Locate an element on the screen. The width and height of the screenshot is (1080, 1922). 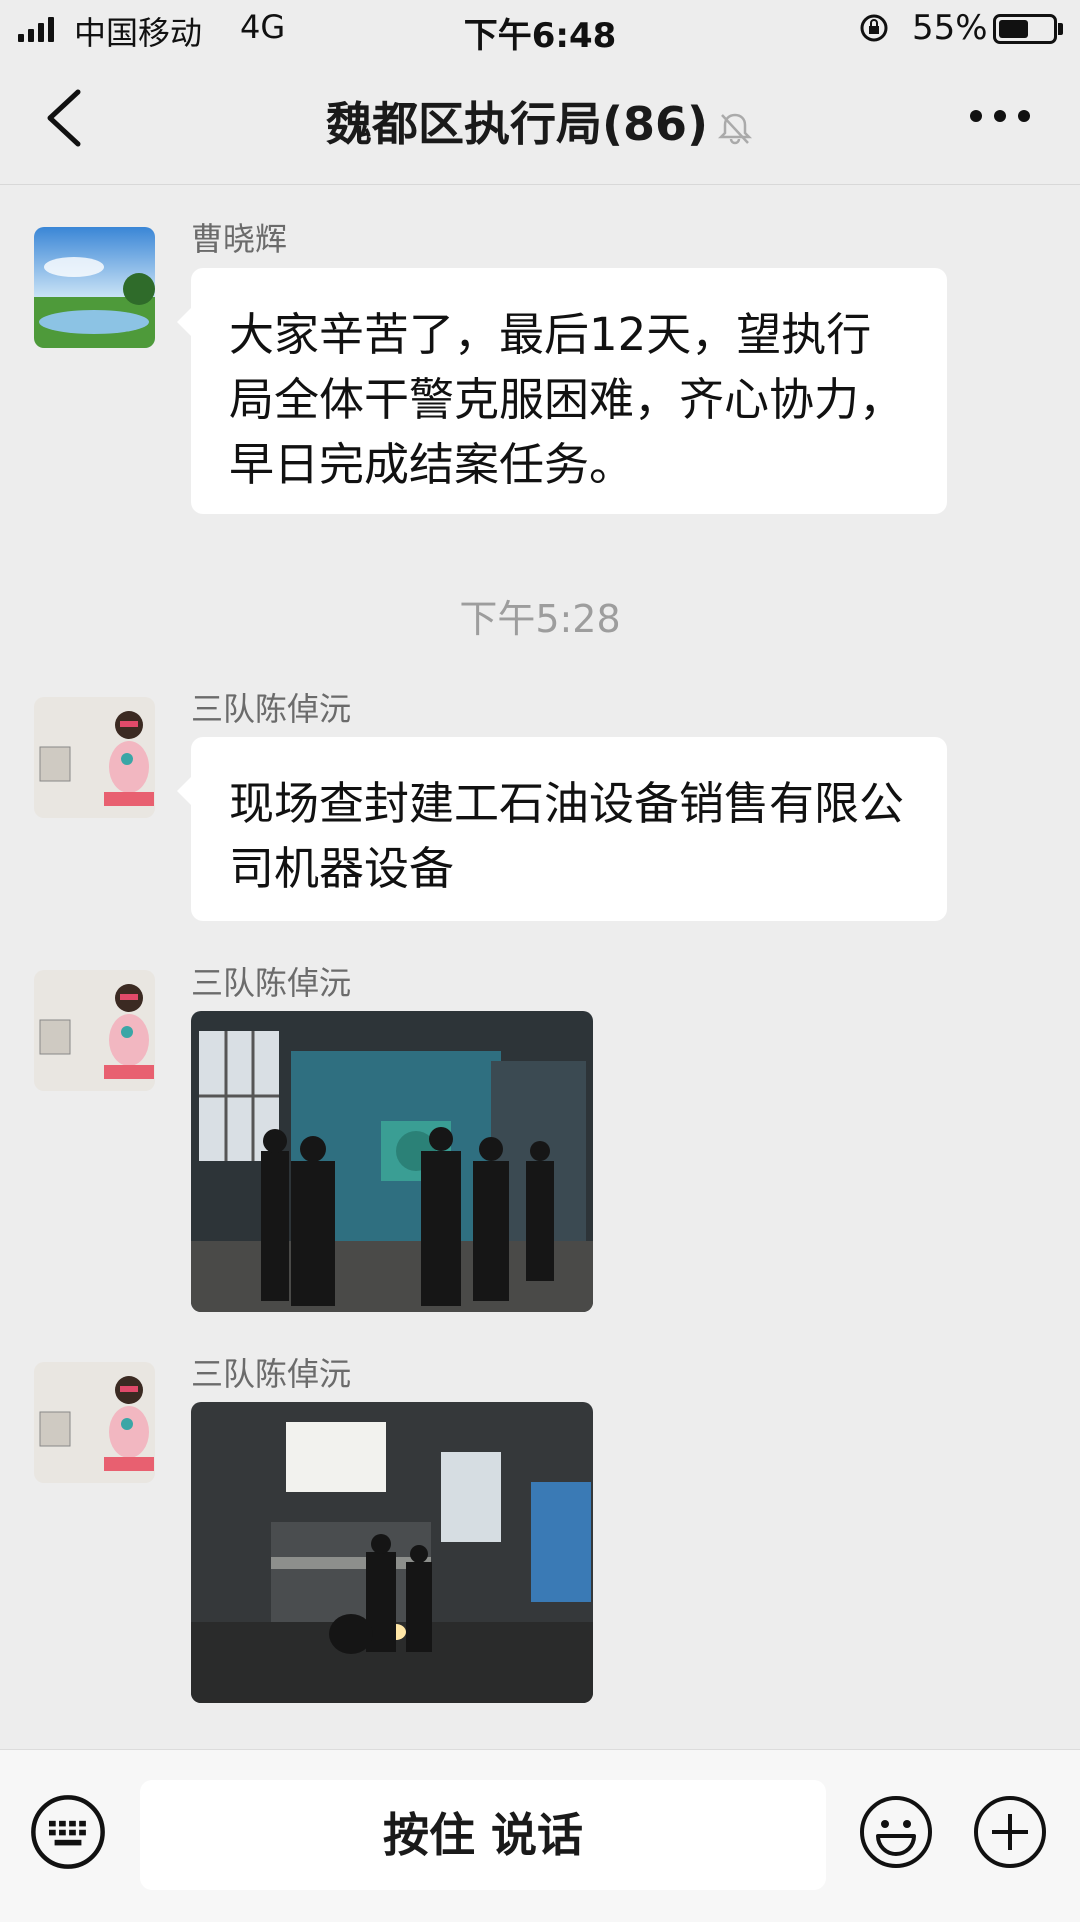
landscape-avatar-image is located at coordinates (94, 287).